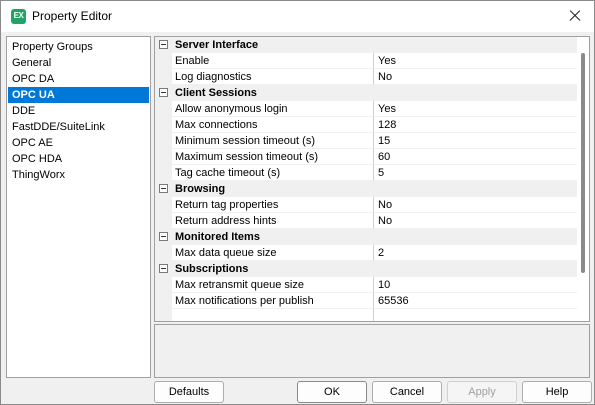  I want to click on category-row: Browsing, so click(366, 189).